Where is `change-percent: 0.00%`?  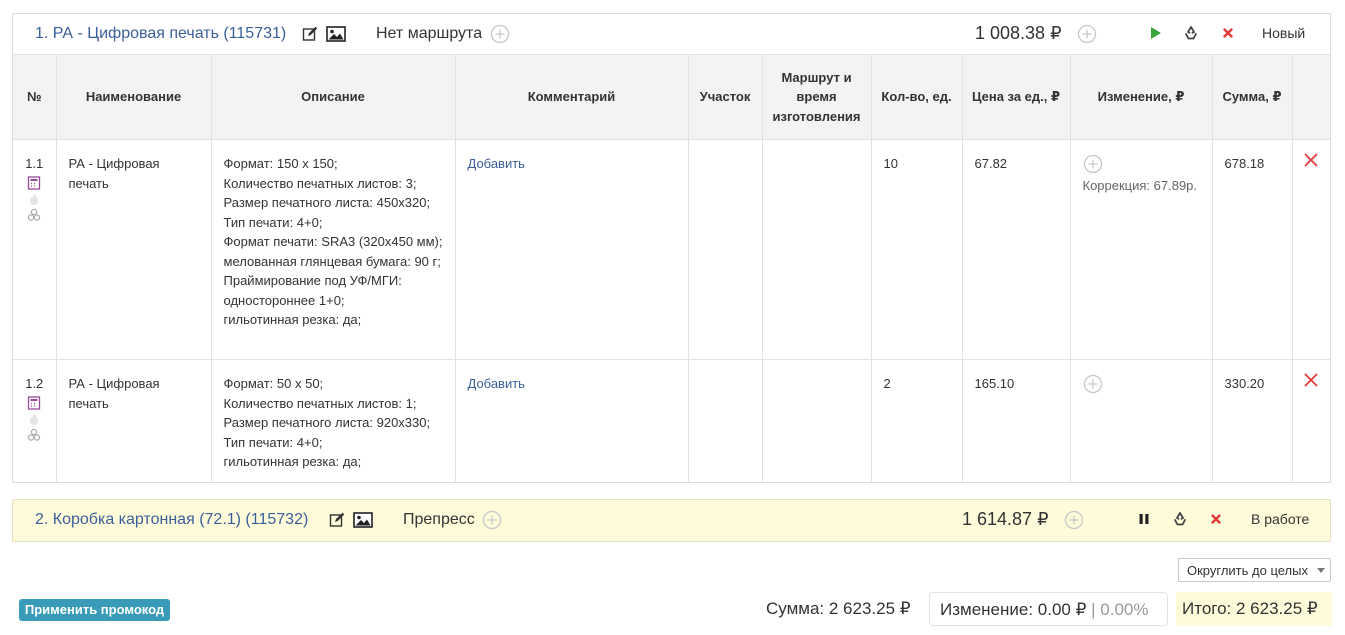
change-percent: 0.00% is located at coordinates (1124, 609).